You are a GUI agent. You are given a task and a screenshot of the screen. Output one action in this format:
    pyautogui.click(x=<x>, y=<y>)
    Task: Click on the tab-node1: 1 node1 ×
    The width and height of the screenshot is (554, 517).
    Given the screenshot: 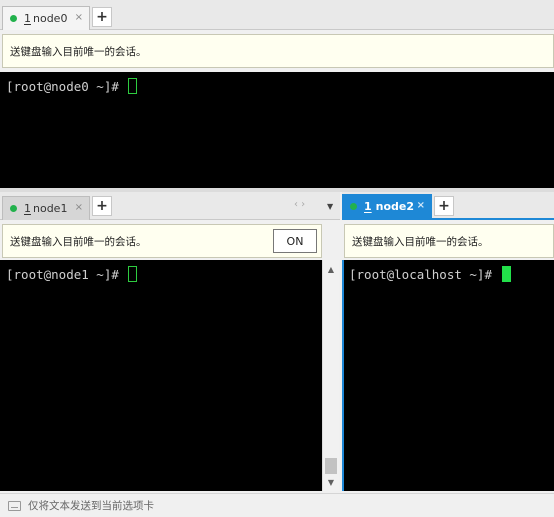 What is the action you would take?
    pyautogui.click(x=46, y=208)
    